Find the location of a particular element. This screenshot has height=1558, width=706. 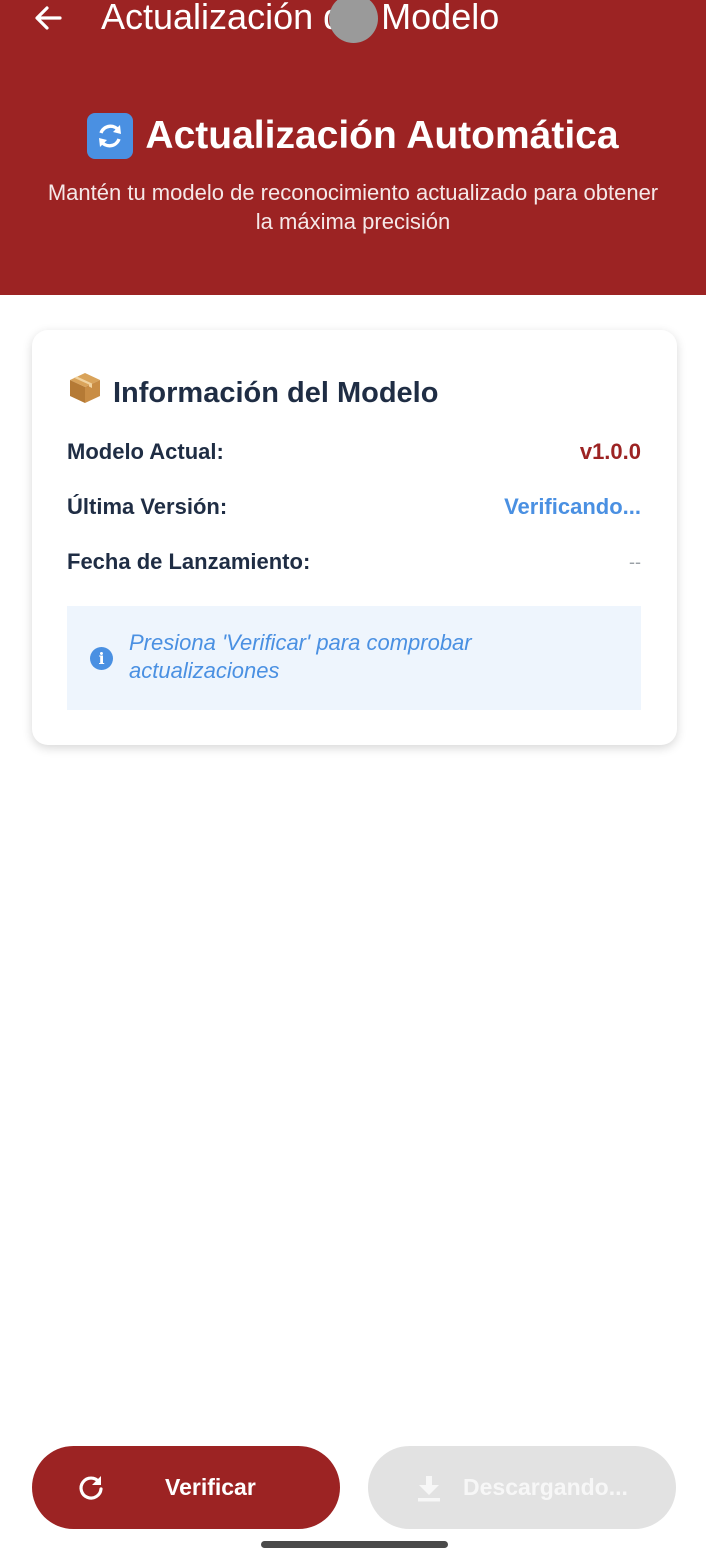

hero-title-row: Actualización Automática is located at coordinates (353, 136).